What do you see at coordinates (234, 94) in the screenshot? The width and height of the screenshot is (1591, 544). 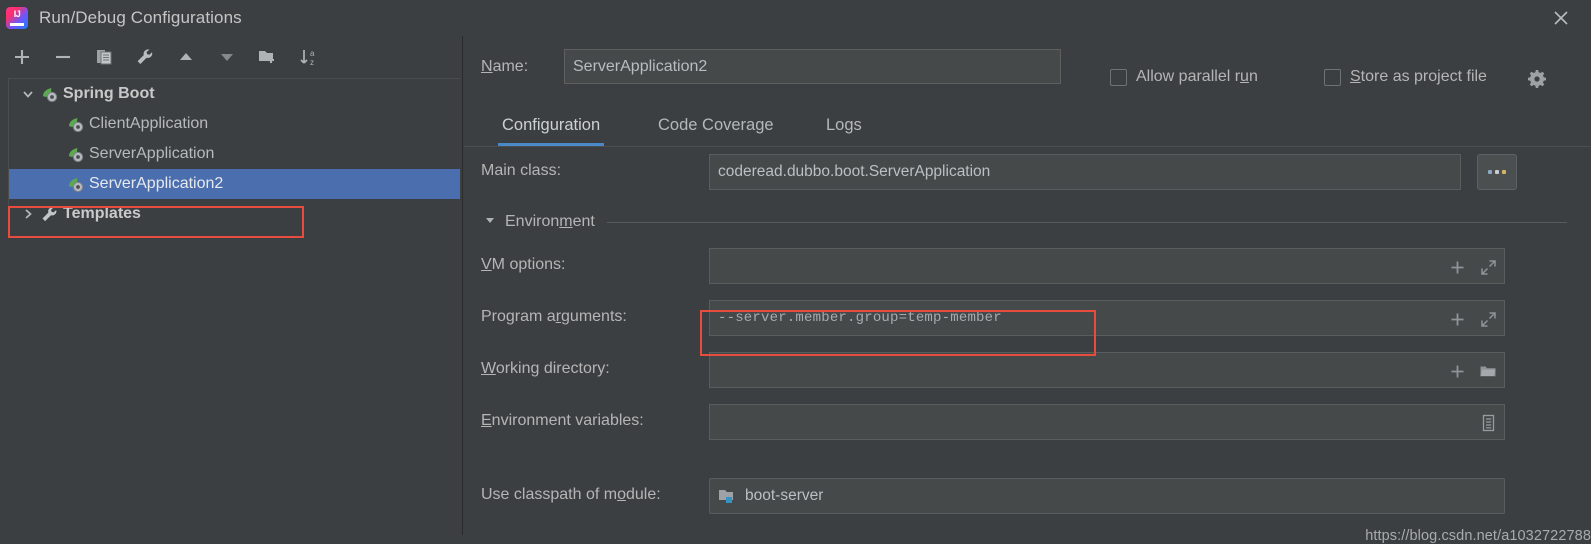 I see `tree-node-spring-boot: Spring Boot` at bounding box center [234, 94].